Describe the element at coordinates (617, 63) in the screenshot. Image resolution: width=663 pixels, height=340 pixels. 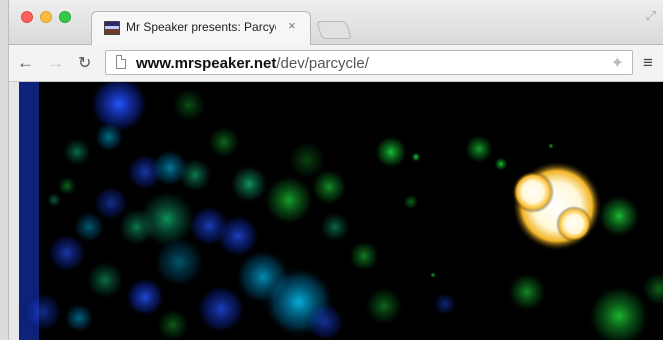
I see `bookmark-icon: ✦` at that location.